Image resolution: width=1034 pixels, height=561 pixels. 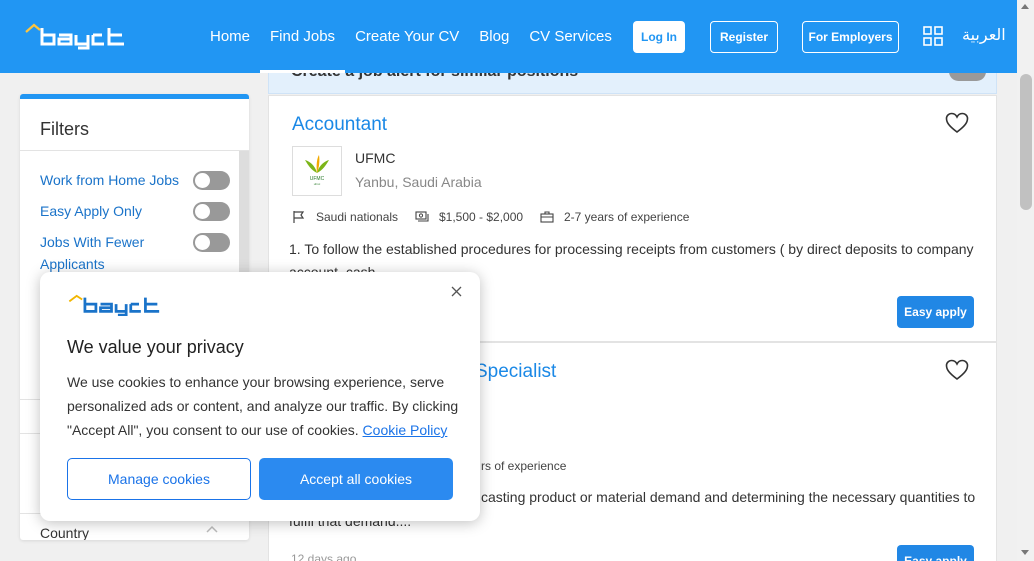 What do you see at coordinates (422, 216) in the screenshot?
I see `salary-icon` at bounding box center [422, 216].